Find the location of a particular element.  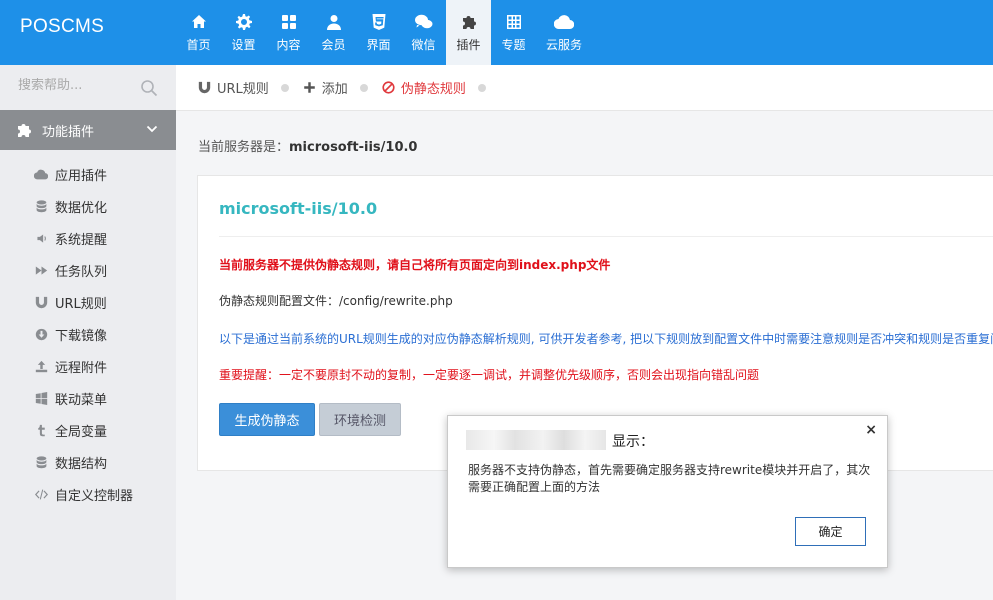

search-icon is located at coordinates (149, 88).